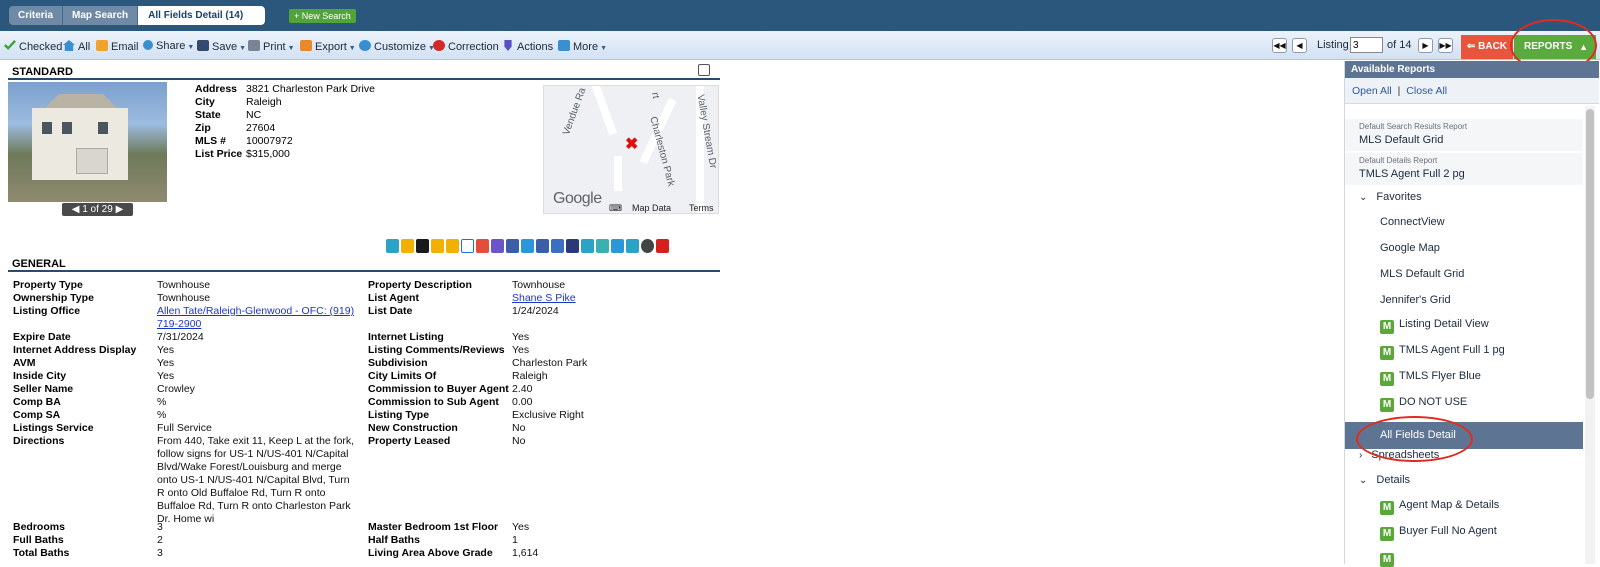 The height and width of the screenshot is (567, 1600). I want to click on report-connectview: ConnectView, so click(1490, 222).